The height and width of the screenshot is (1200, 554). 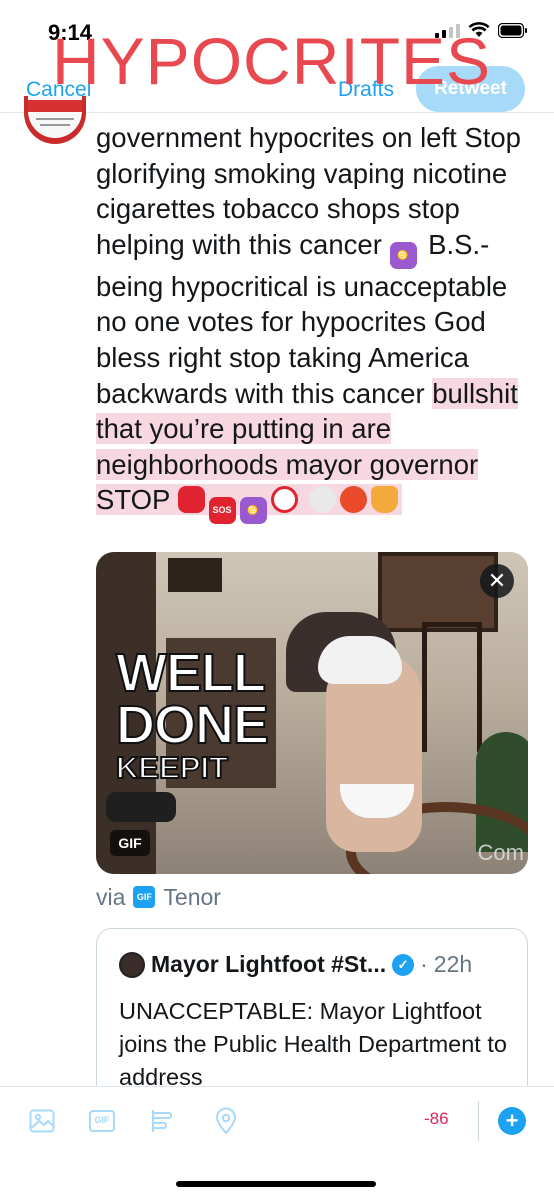 What do you see at coordinates (497, 581) in the screenshot?
I see `close-icon: ✕` at bounding box center [497, 581].